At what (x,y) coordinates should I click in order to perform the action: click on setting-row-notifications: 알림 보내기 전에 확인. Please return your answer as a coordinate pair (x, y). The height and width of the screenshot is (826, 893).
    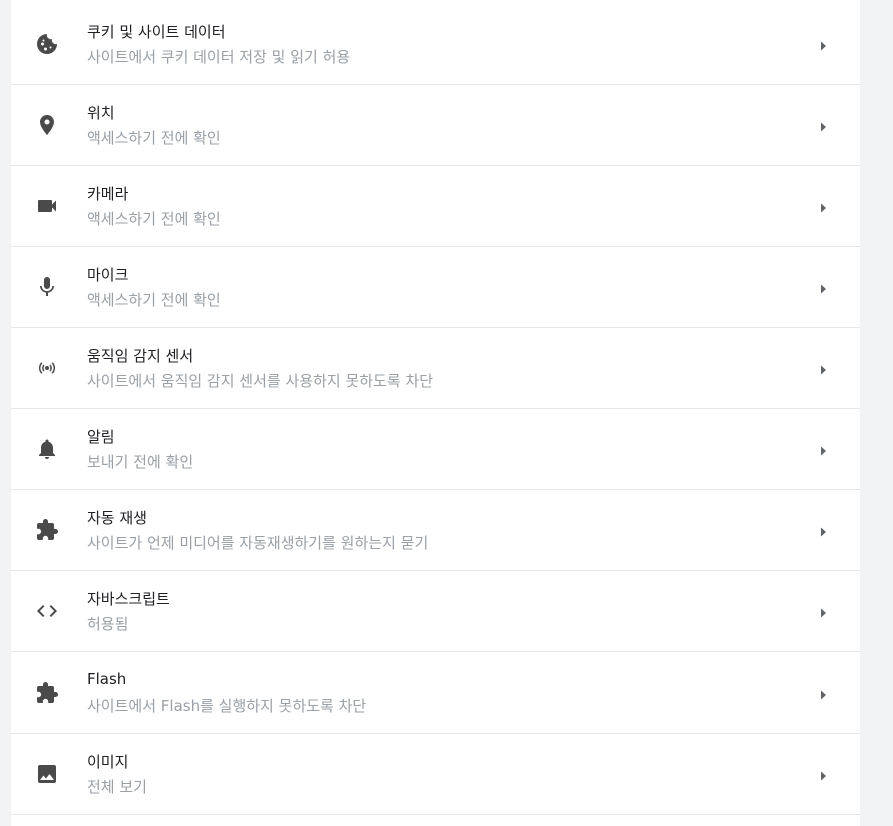
    Looking at the image, I should click on (435, 449).